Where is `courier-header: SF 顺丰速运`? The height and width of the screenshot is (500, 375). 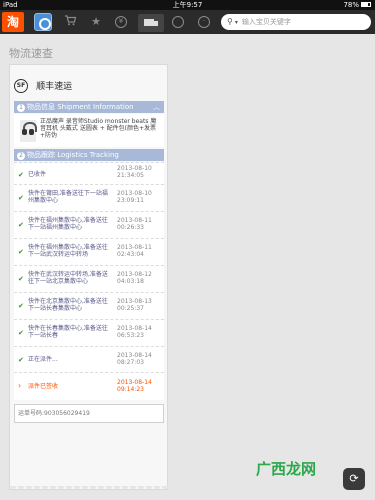
courier-header: SF 顺丰速运 is located at coordinates (43, 84).